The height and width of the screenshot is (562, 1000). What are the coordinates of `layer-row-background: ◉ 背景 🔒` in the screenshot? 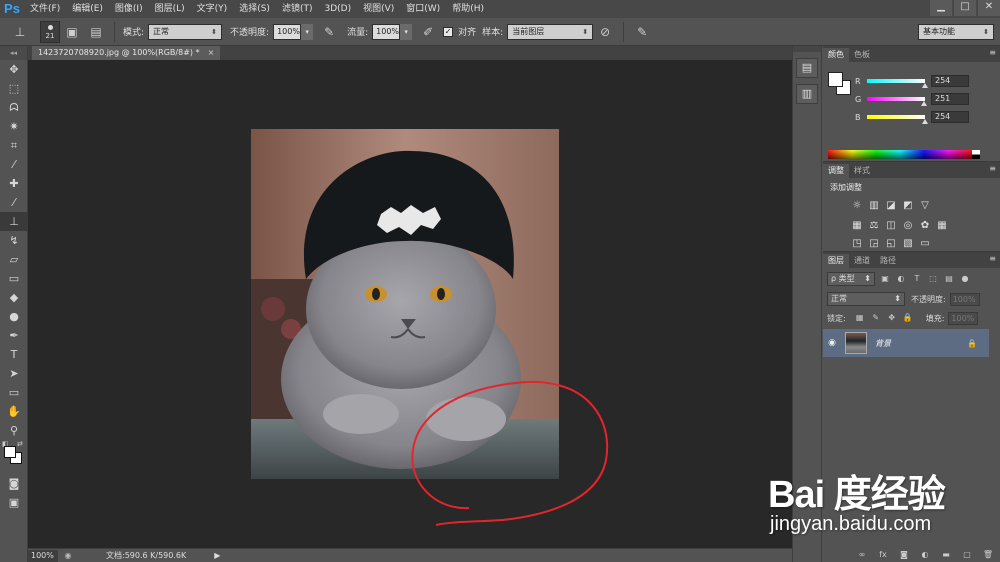 It's located at (906, 343).